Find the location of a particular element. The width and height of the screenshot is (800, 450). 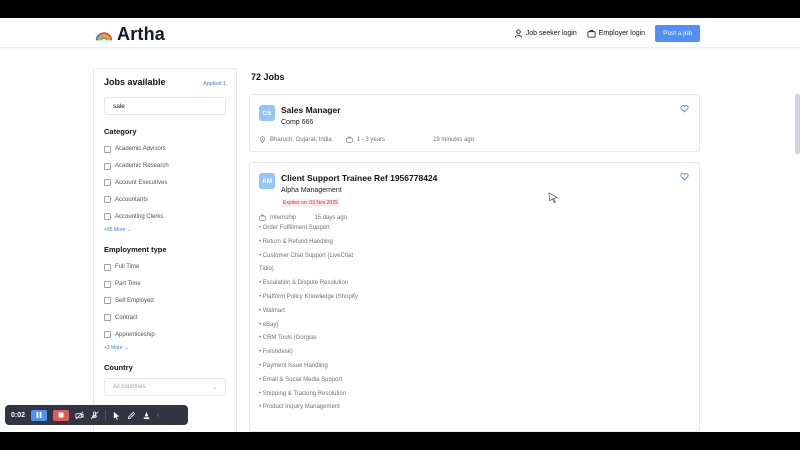

pause-button is located at coordinates (39, 415).